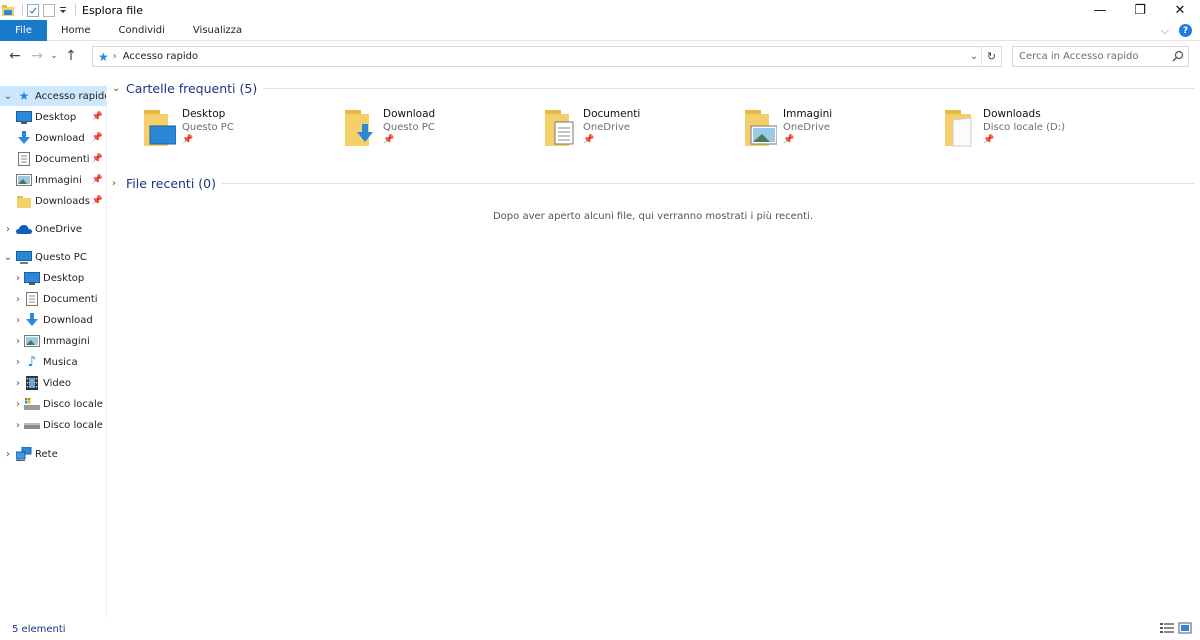 The image size is (1200, 640). I want to click on sidebar-item-pc-disco-locale-d: › Disco locale, so click(53, 425).